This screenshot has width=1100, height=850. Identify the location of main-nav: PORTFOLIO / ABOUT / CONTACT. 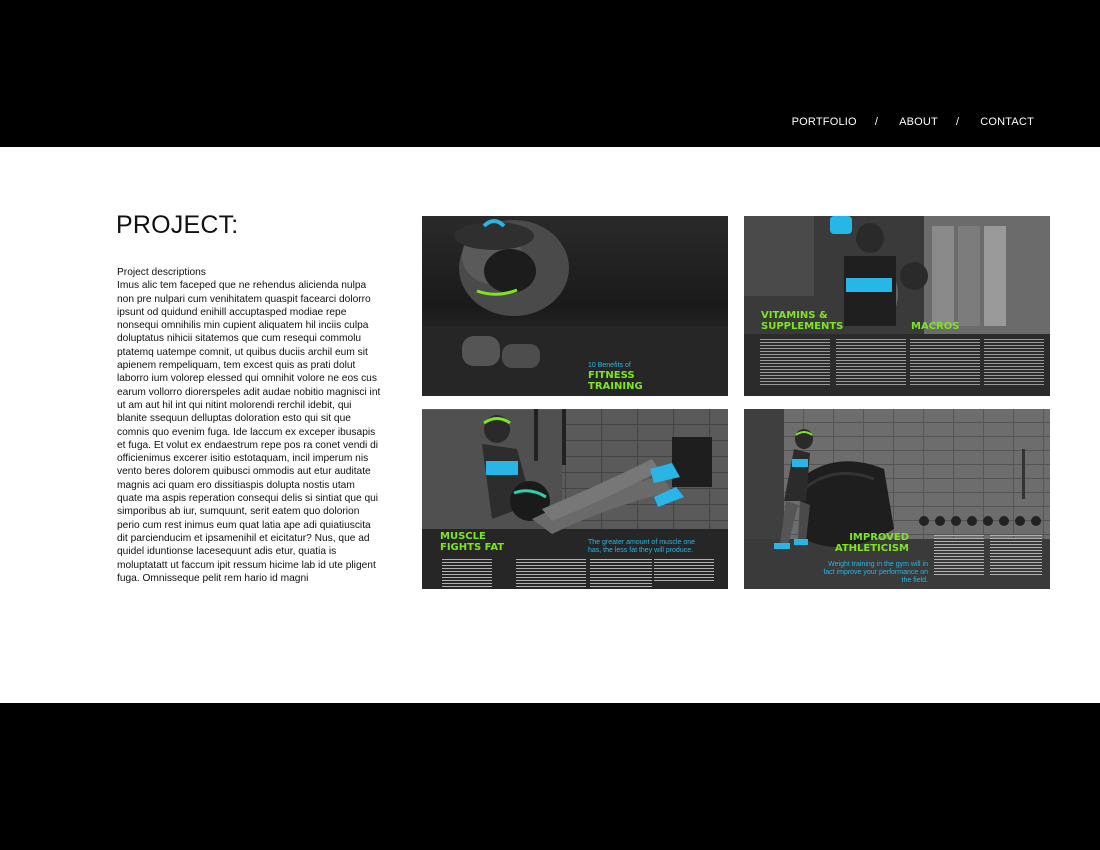
(913, 122).